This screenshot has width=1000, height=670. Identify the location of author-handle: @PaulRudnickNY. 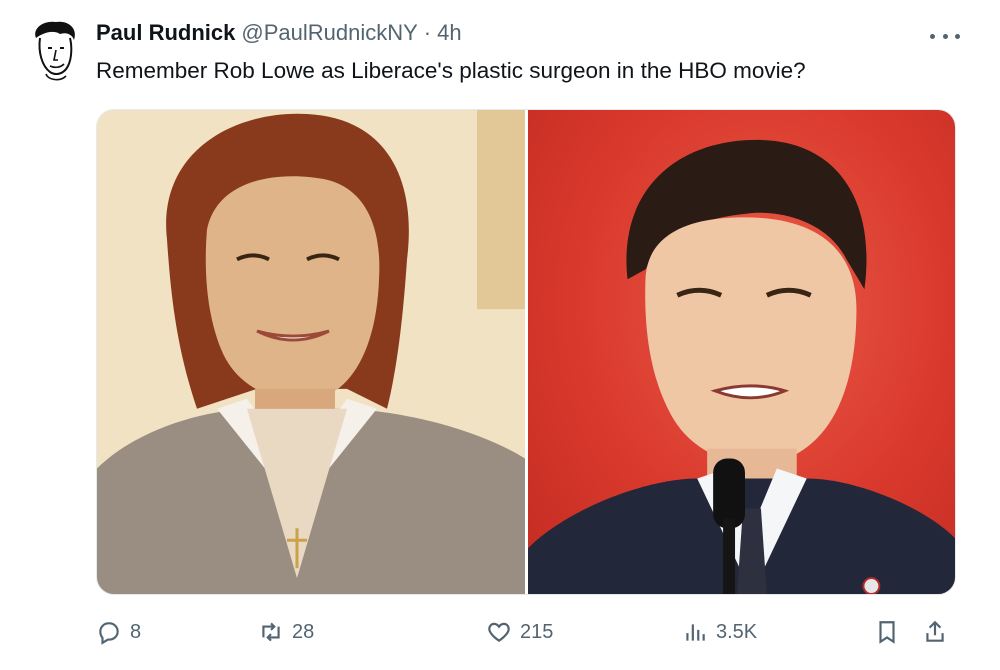
(329, 33).